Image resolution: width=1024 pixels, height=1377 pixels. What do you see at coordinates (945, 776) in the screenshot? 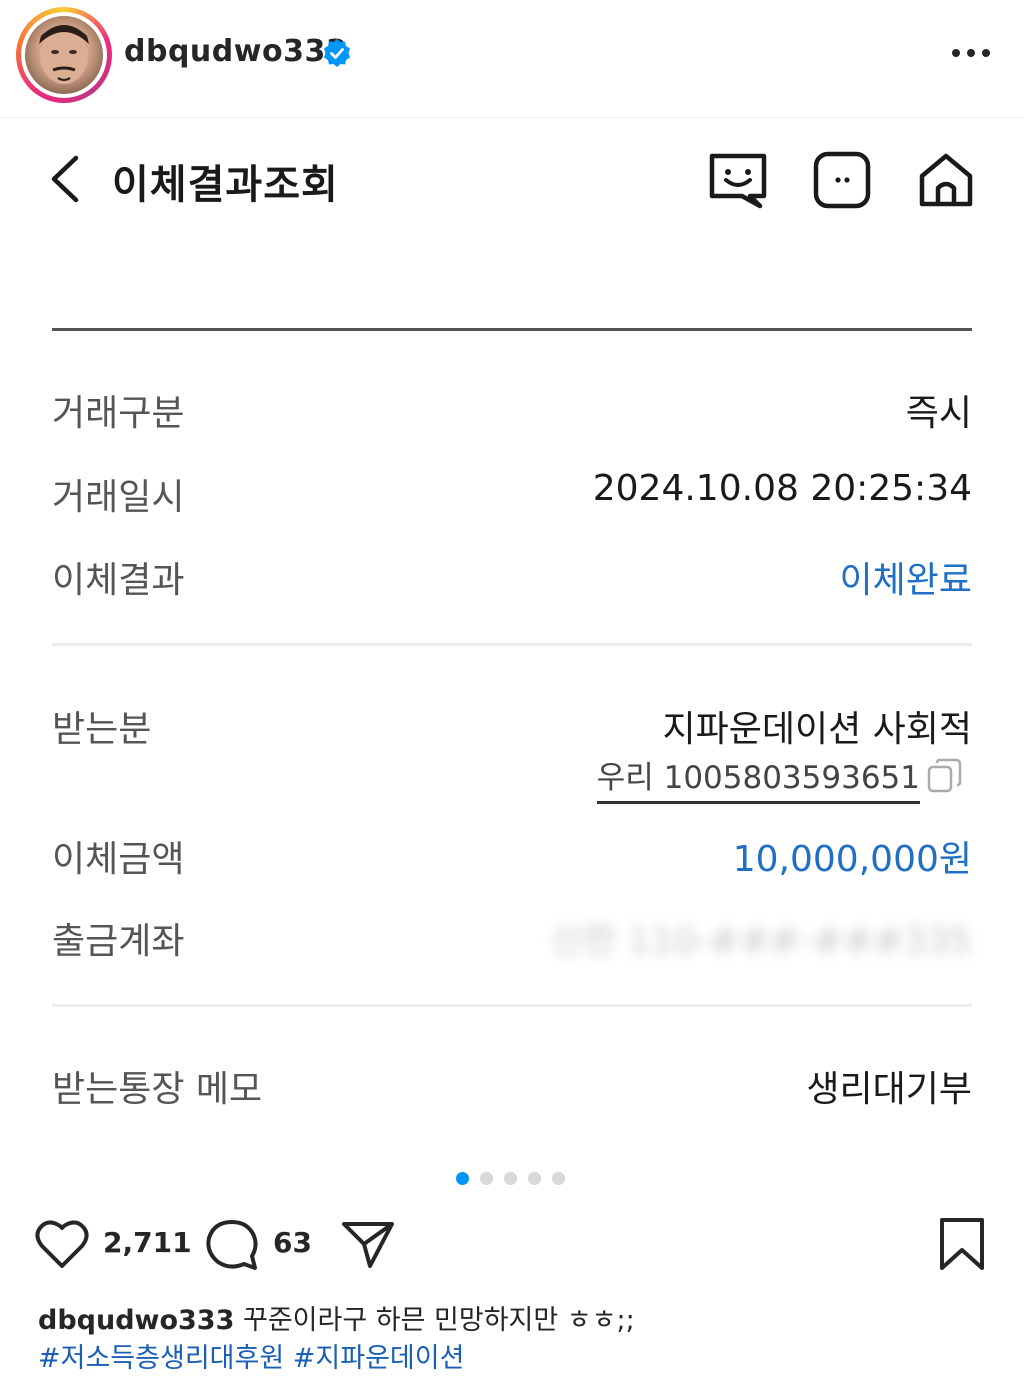
I see `copy-icon` at bounding box center [945, 776].